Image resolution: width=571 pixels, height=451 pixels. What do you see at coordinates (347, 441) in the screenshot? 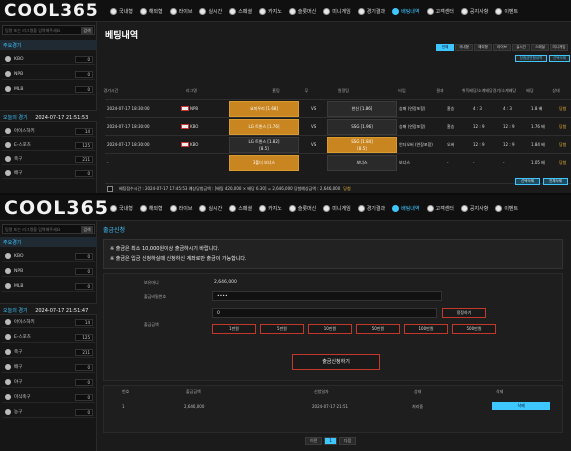
I see `pager-button: 다음` at bounding box center [347, 441].